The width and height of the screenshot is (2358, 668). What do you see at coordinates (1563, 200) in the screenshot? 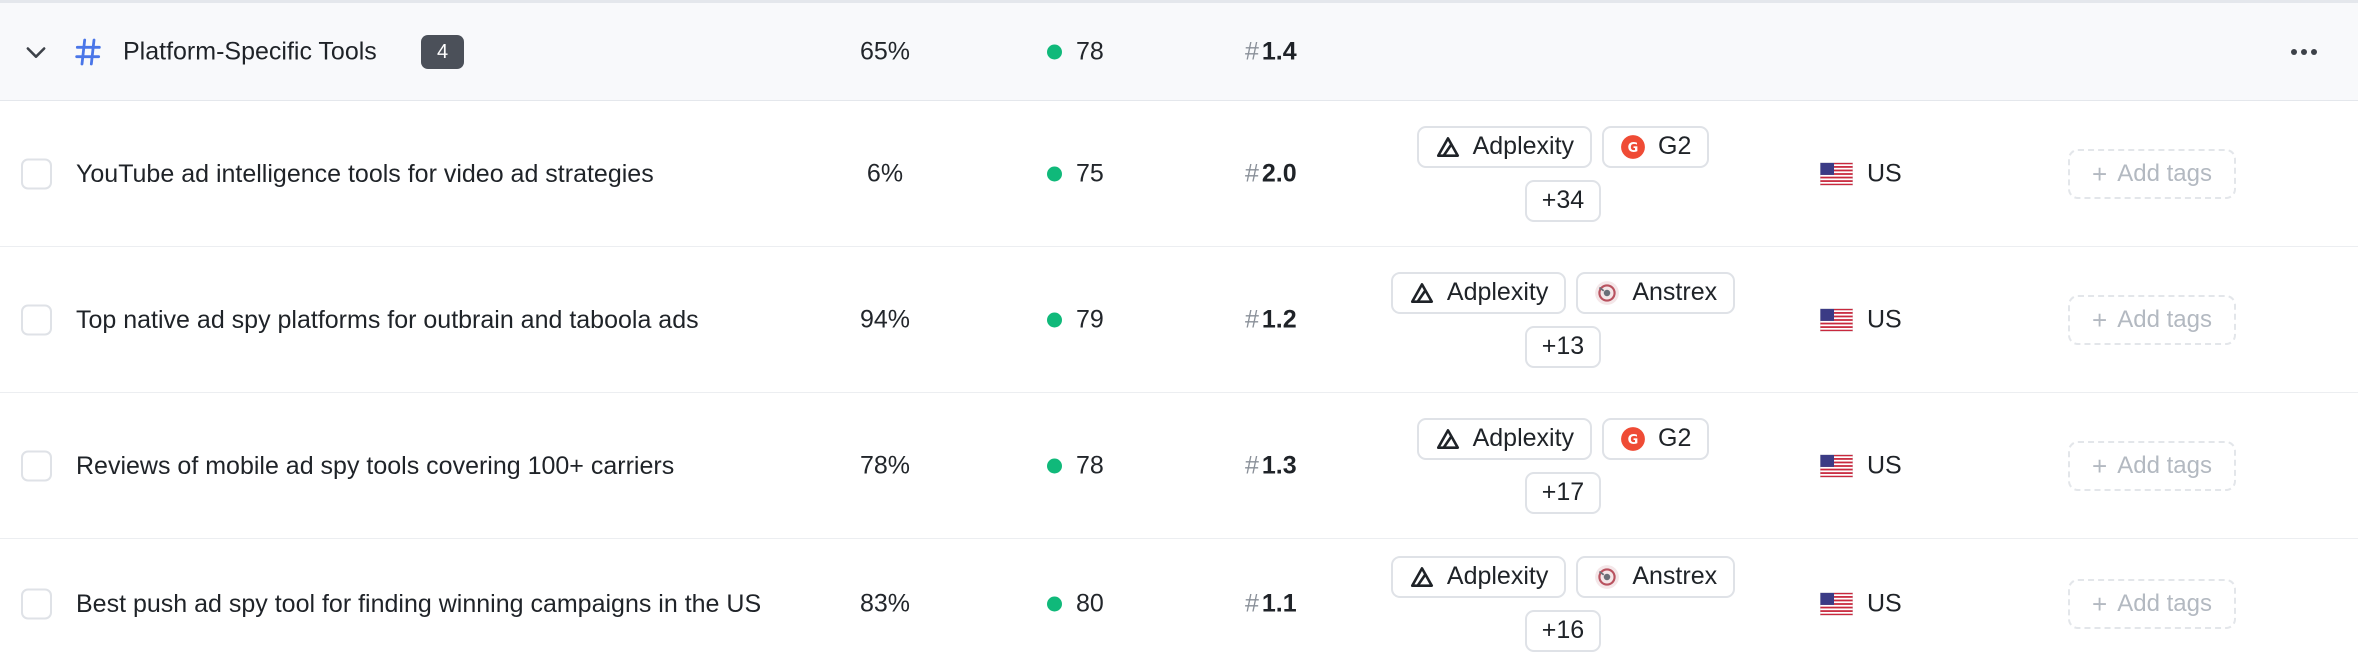
I see `more-sources-button: +34` at bounding box center [1563, 200].